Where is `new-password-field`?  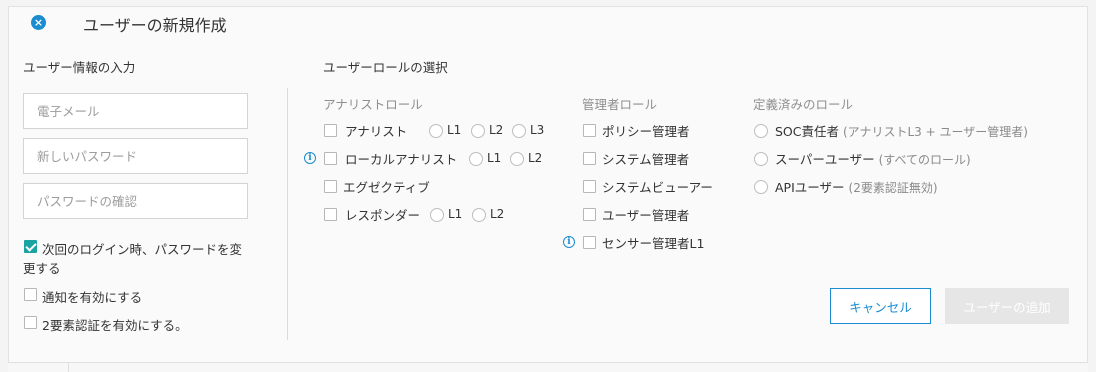
new-password-field is located at coordinates (135, 156).